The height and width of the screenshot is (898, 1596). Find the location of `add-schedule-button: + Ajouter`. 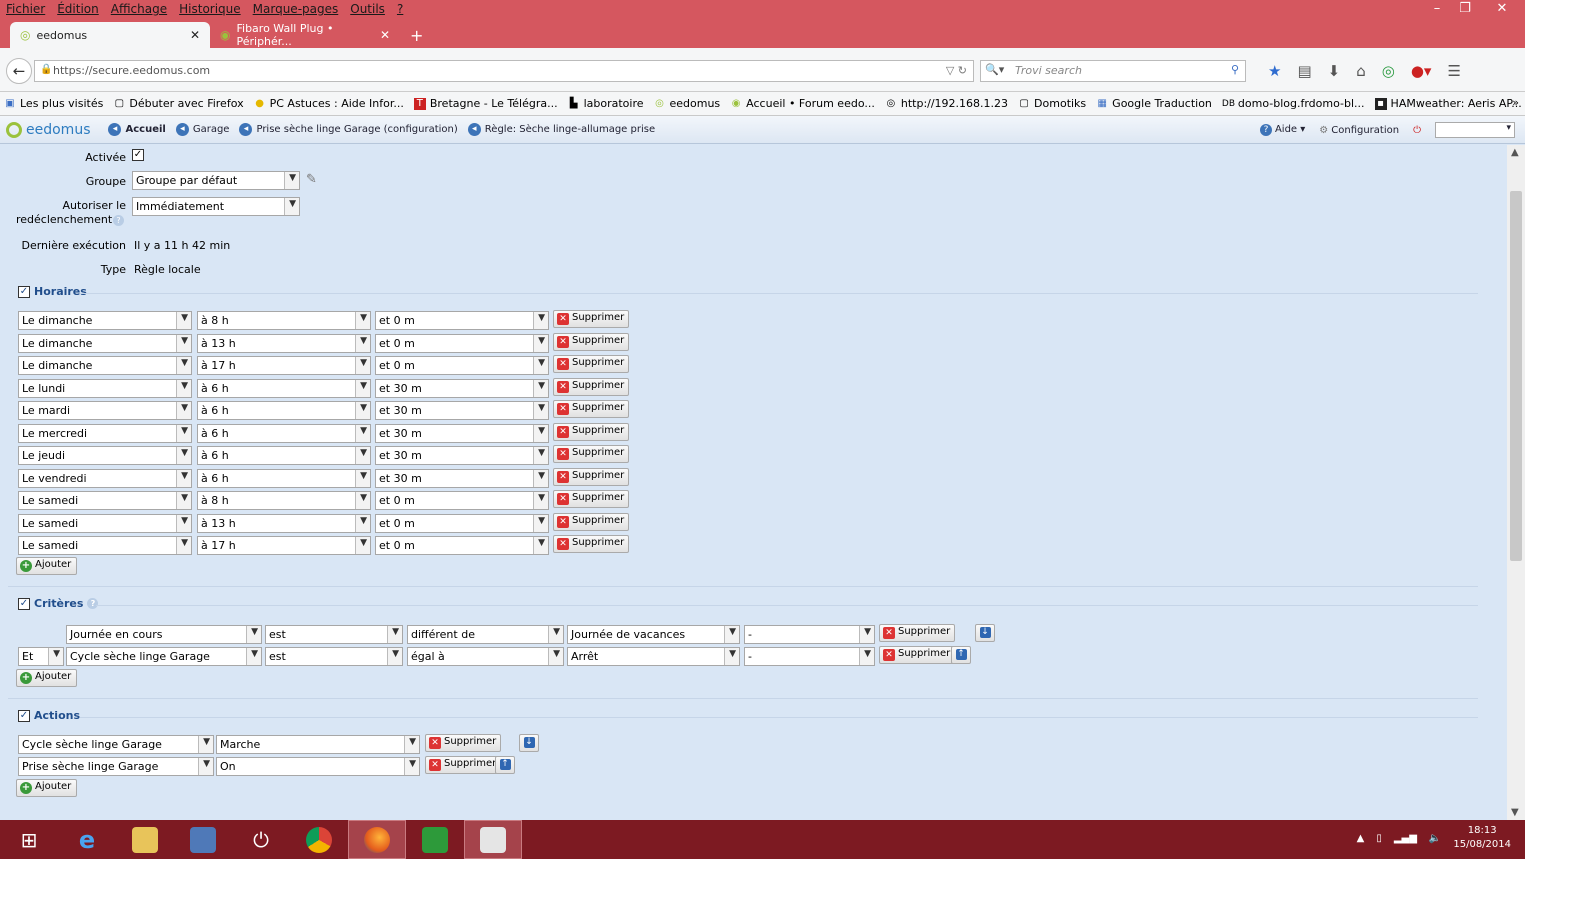

add-schedule-button: + Ajouter is located at coordinates (47, 566).